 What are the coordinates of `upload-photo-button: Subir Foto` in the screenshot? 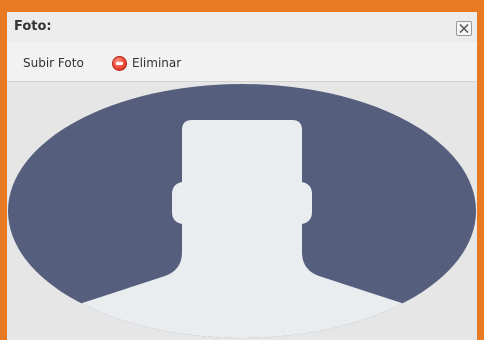 It's located at (53, 63).